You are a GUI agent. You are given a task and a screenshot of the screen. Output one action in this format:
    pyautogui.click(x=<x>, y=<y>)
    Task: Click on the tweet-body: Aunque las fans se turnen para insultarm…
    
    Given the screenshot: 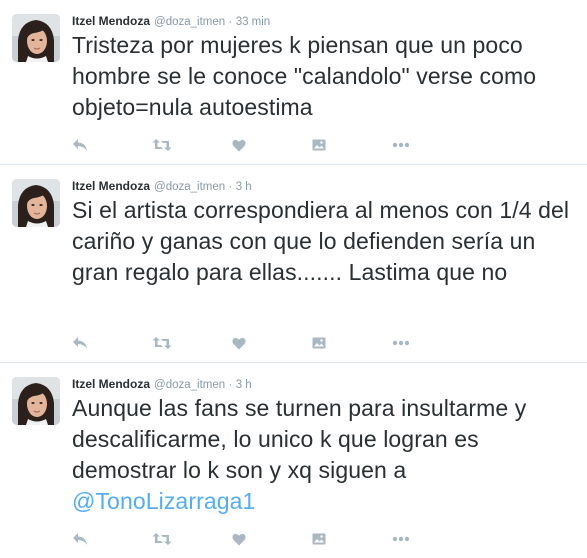 What is the action you would take?
    pyautogui.click(x=299, y=439)
    